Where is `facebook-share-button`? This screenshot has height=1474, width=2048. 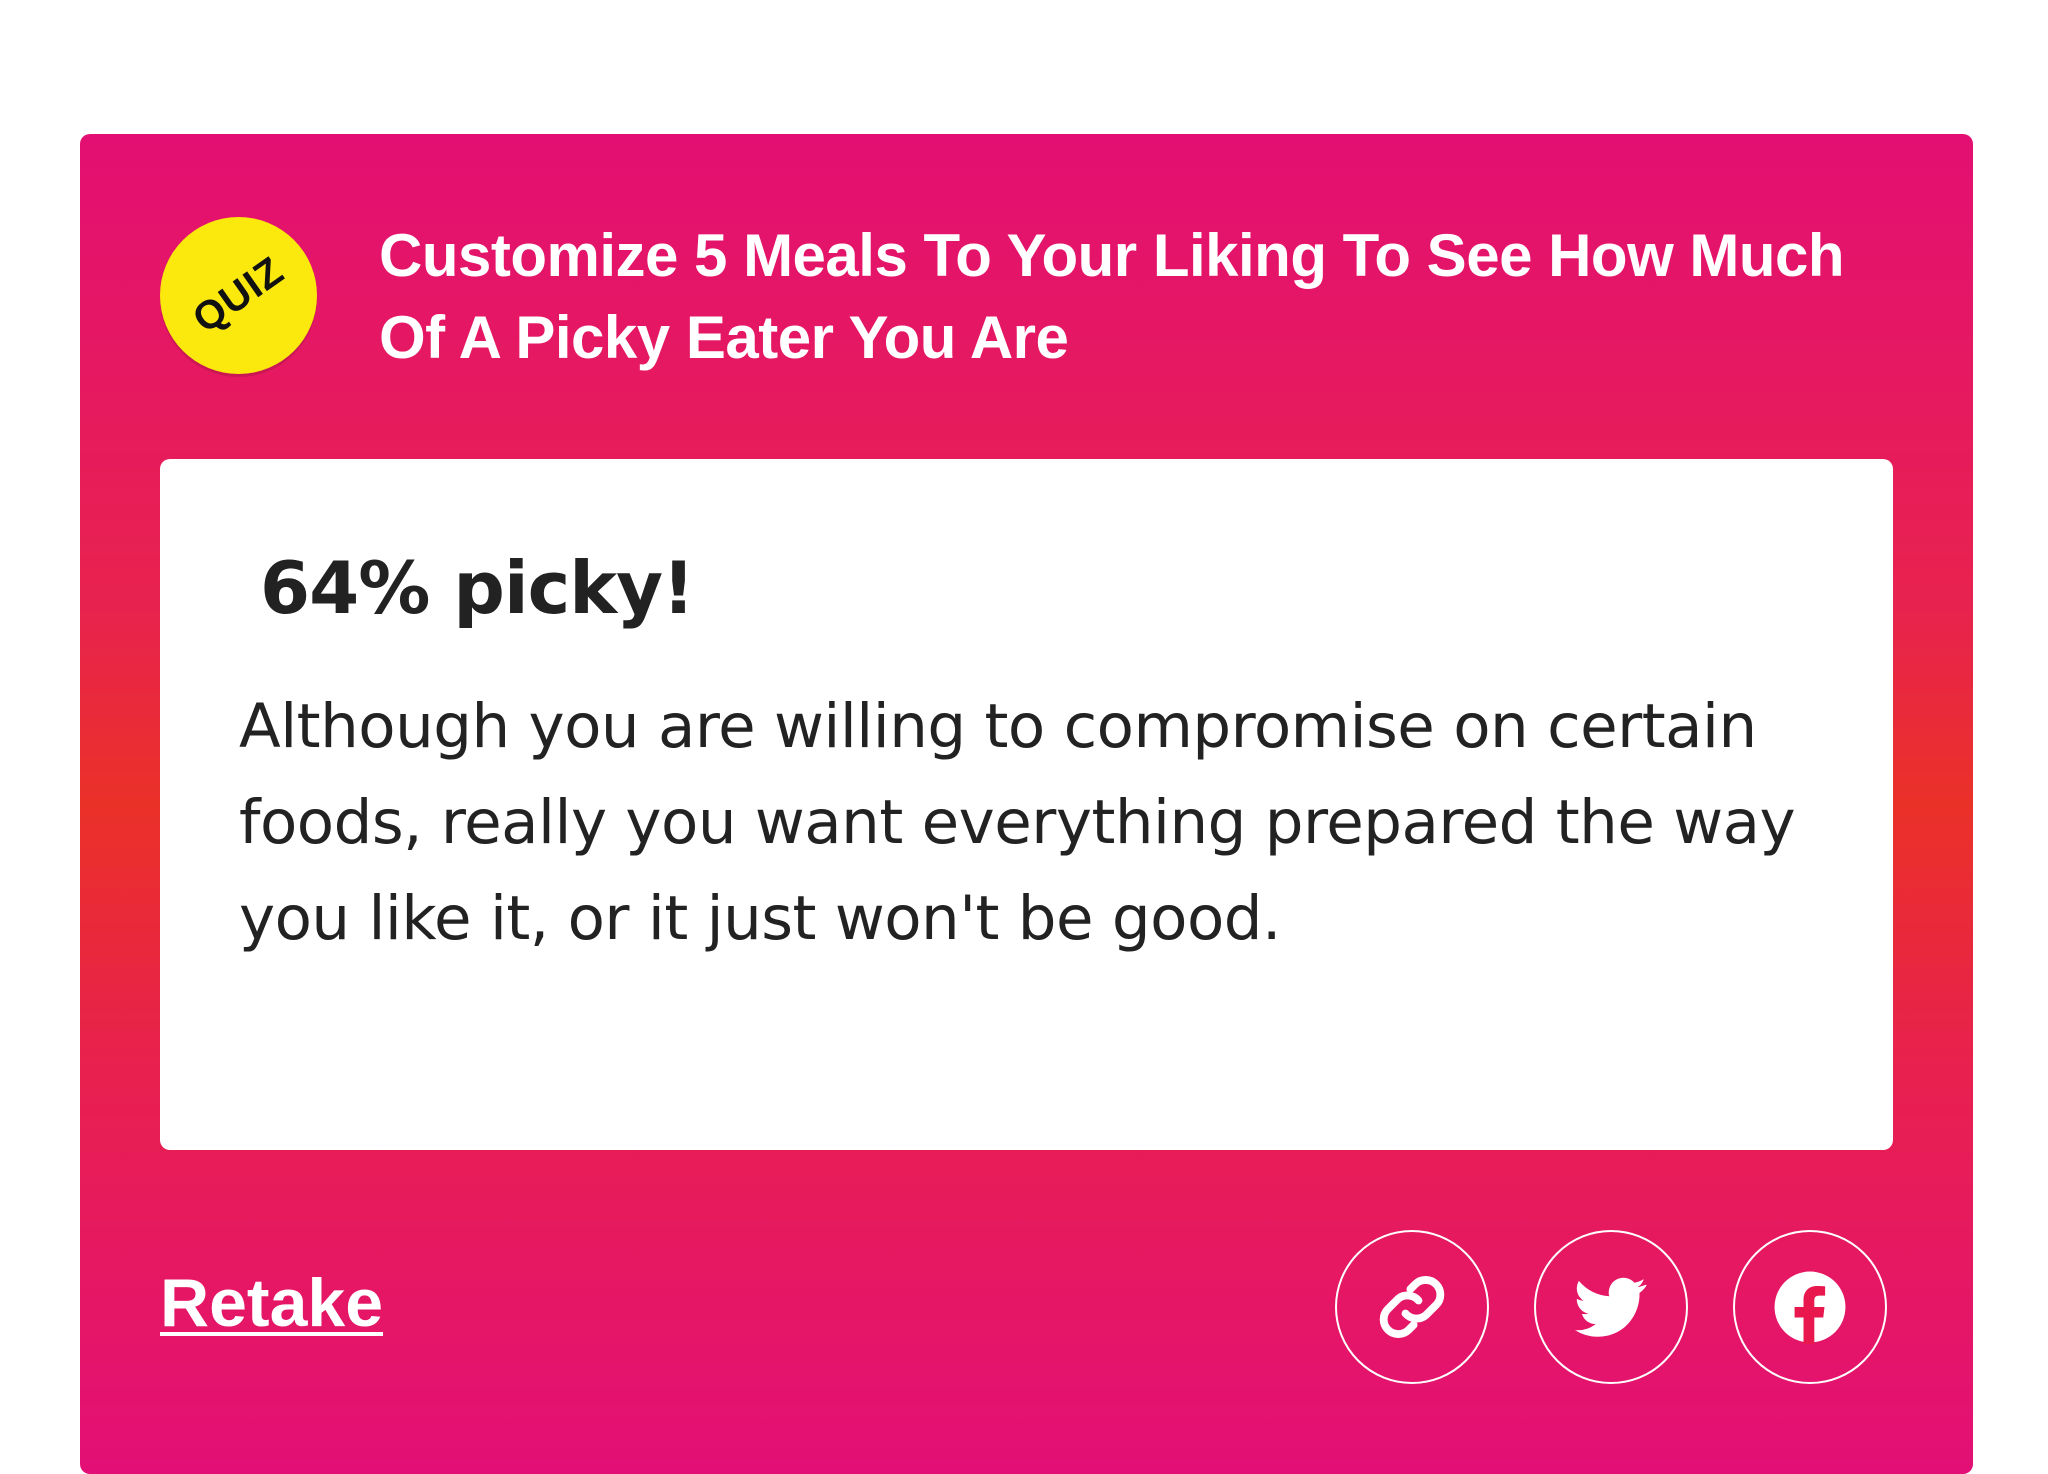 facebook-share-button is located at coordinates (1810, 1307).